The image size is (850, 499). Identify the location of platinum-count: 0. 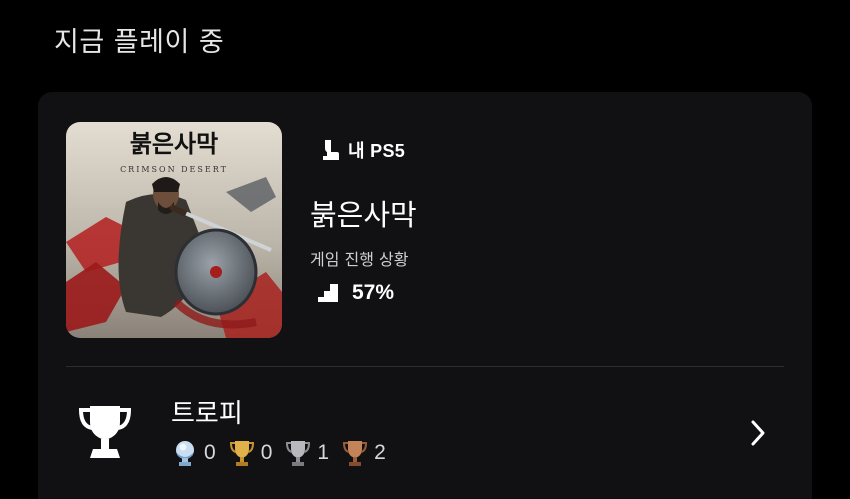
(210, 452).